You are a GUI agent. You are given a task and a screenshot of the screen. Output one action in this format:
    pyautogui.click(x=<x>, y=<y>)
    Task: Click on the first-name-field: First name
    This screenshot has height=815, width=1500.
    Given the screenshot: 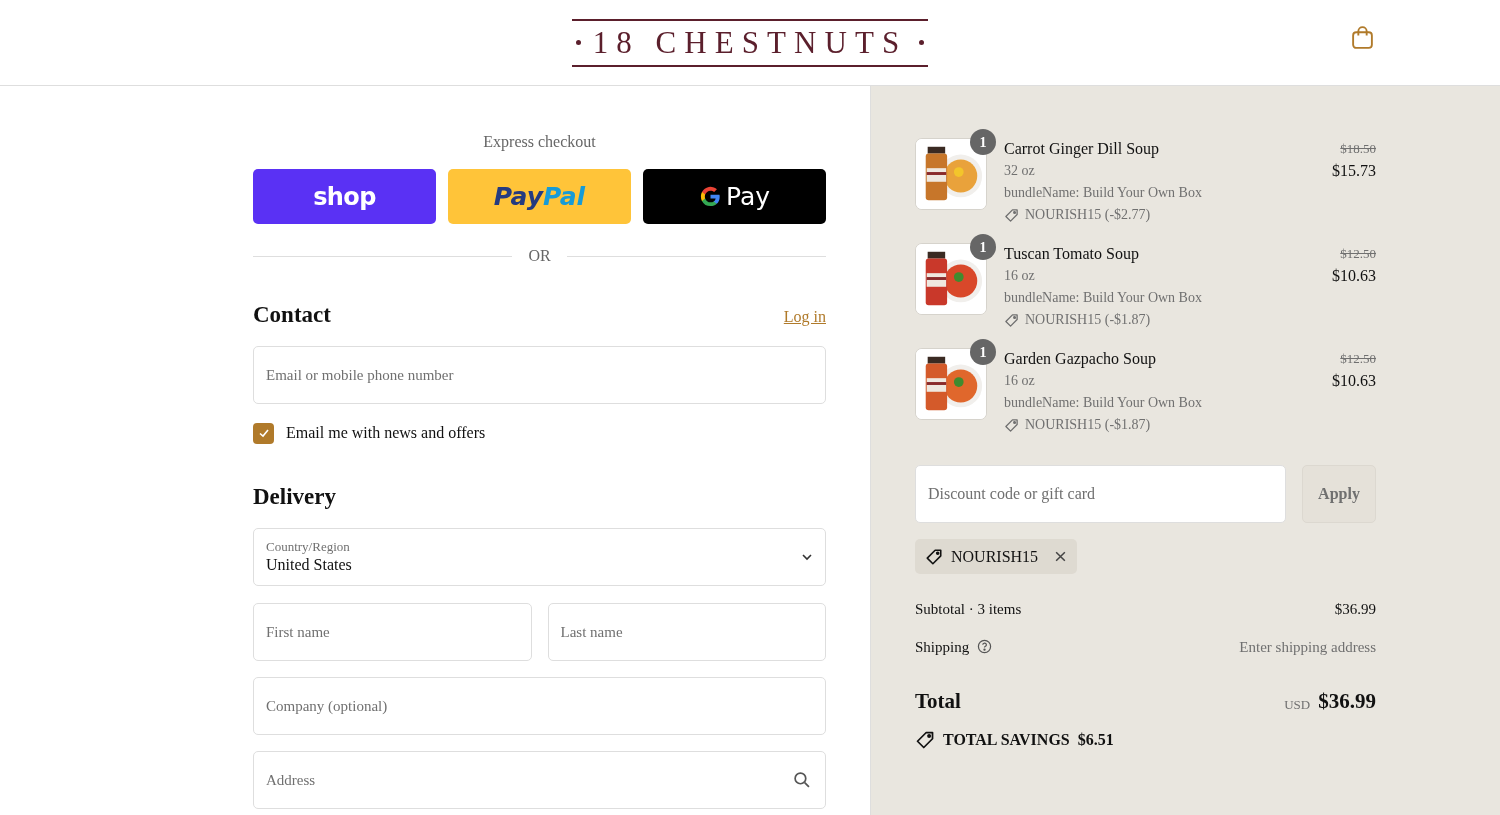 What is the action you would take?
    pyautogui.click(x=392, y=632)
    